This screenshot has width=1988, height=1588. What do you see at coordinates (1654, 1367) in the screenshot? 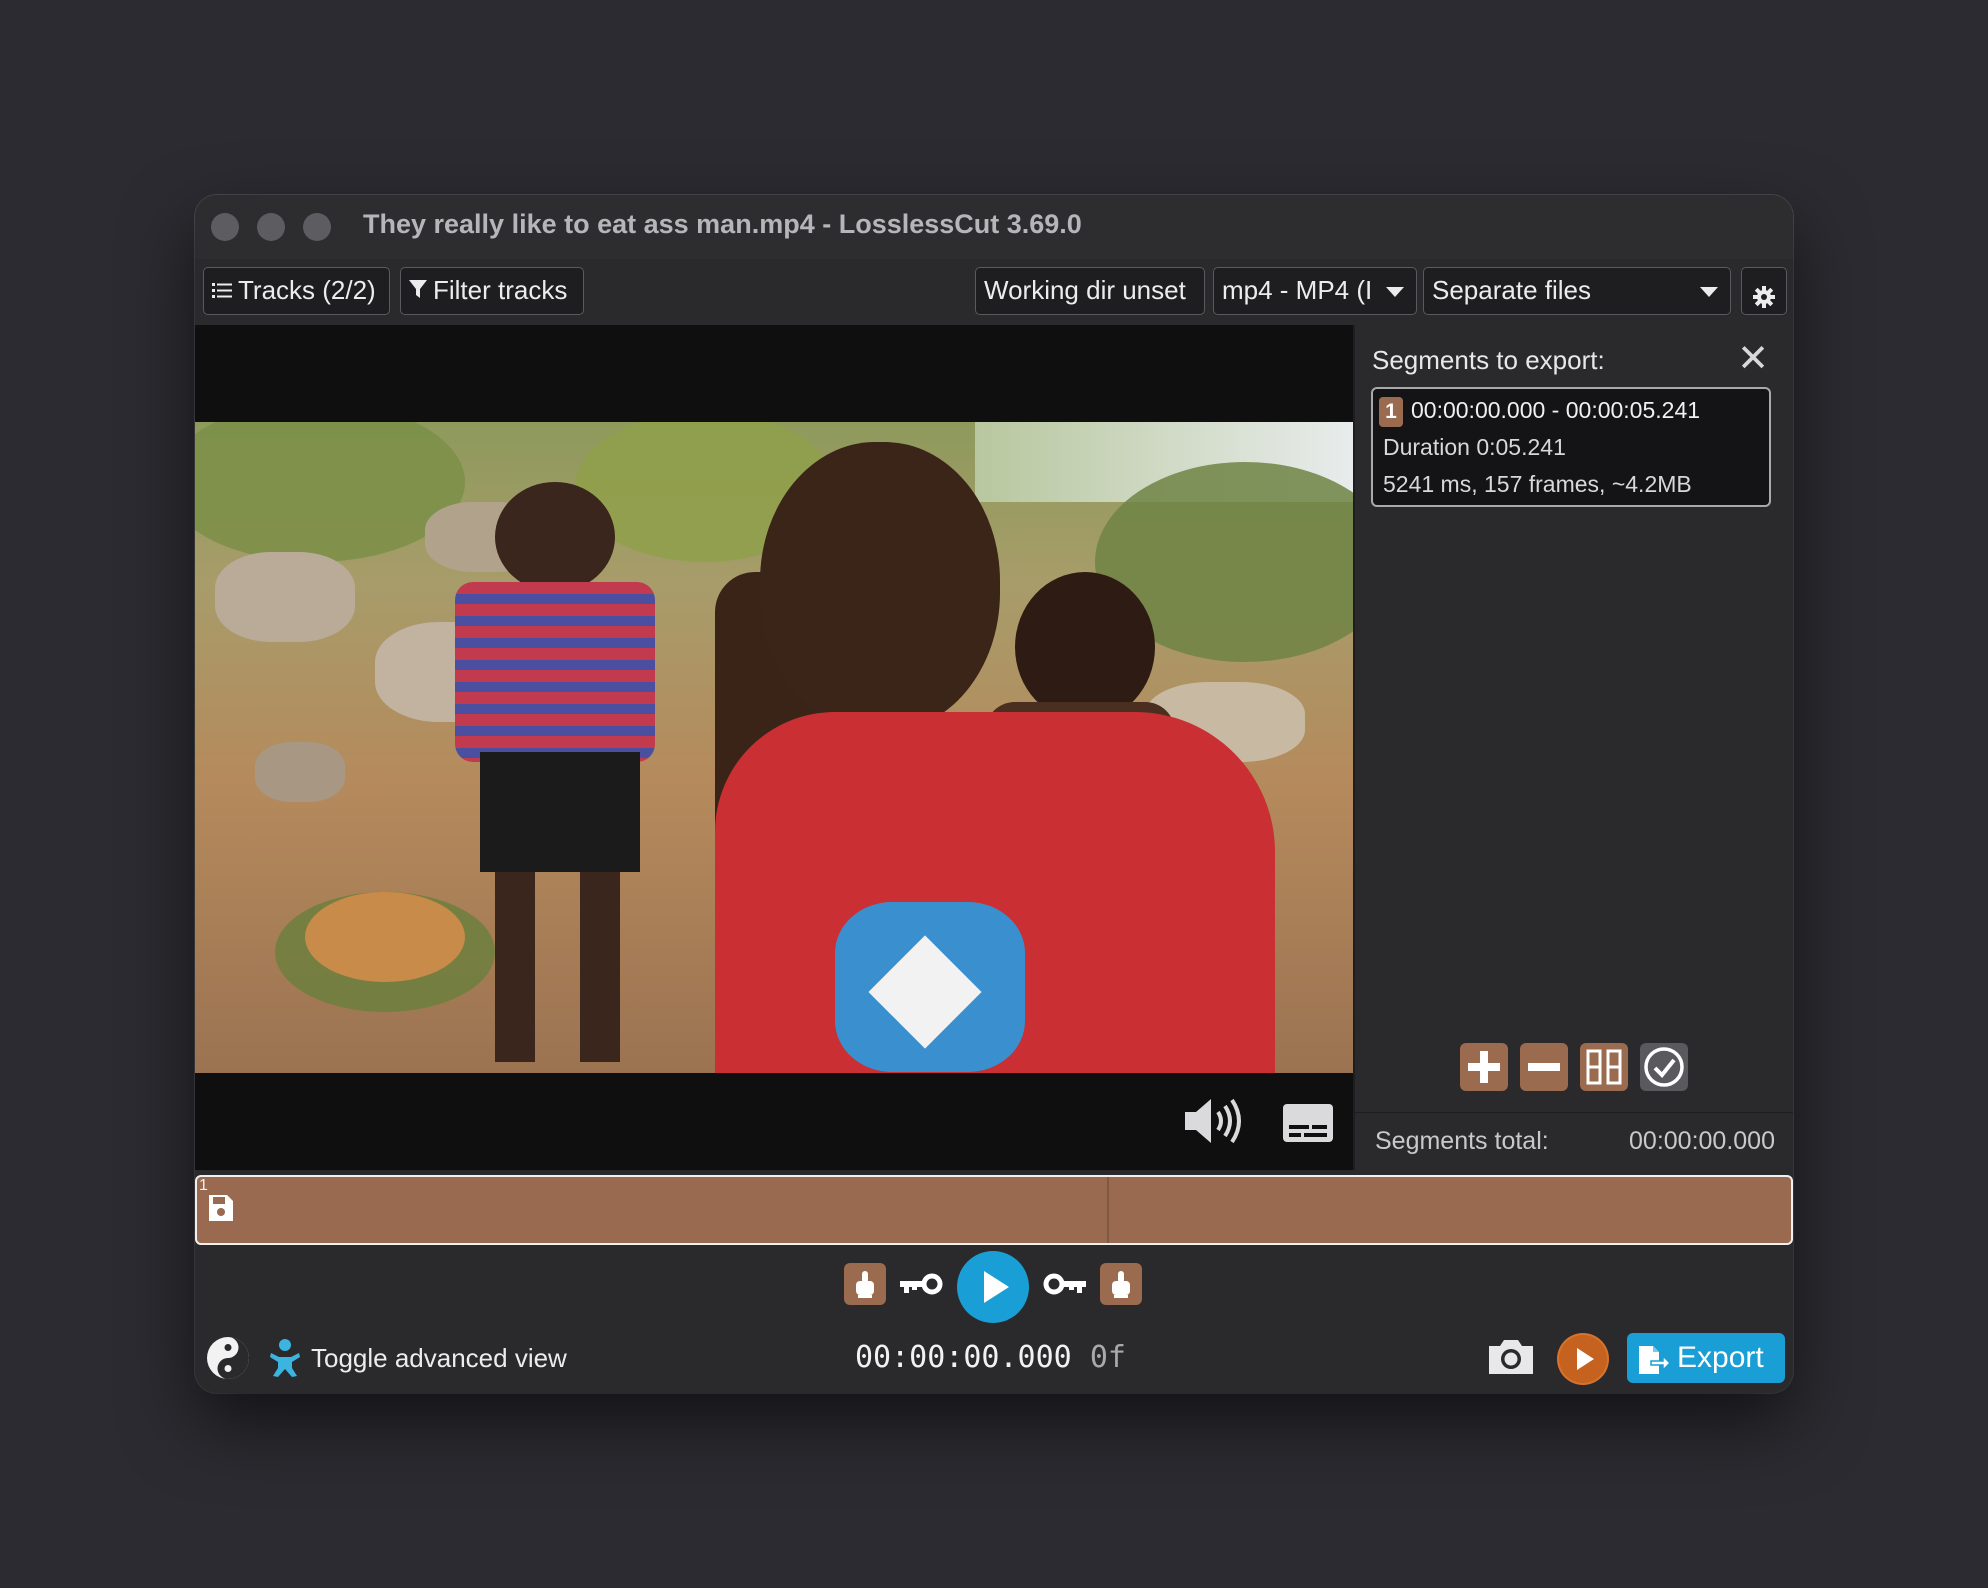
I see `export-icon` at bounding box center [1654, 1367].